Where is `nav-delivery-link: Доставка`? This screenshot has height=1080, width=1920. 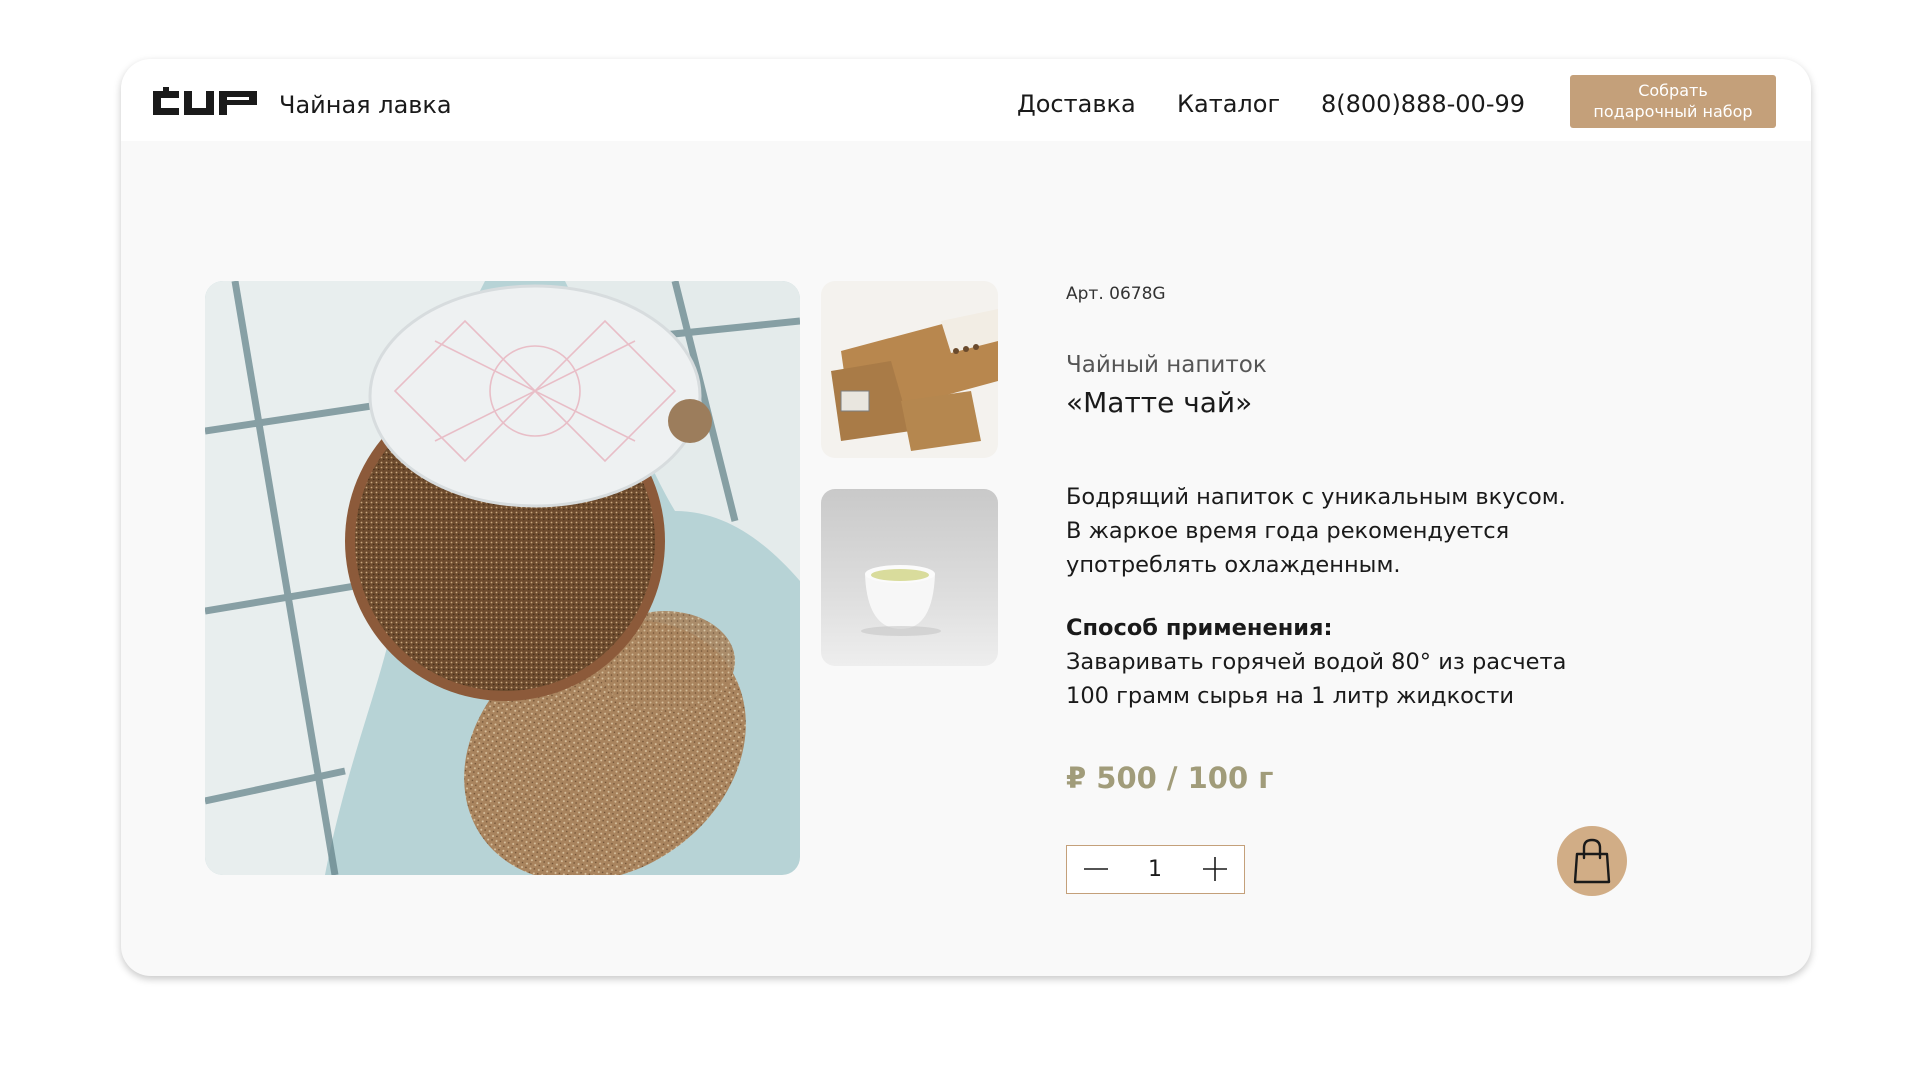 nav-delivery-link: Доставка is located at coordinates (1076, 104).